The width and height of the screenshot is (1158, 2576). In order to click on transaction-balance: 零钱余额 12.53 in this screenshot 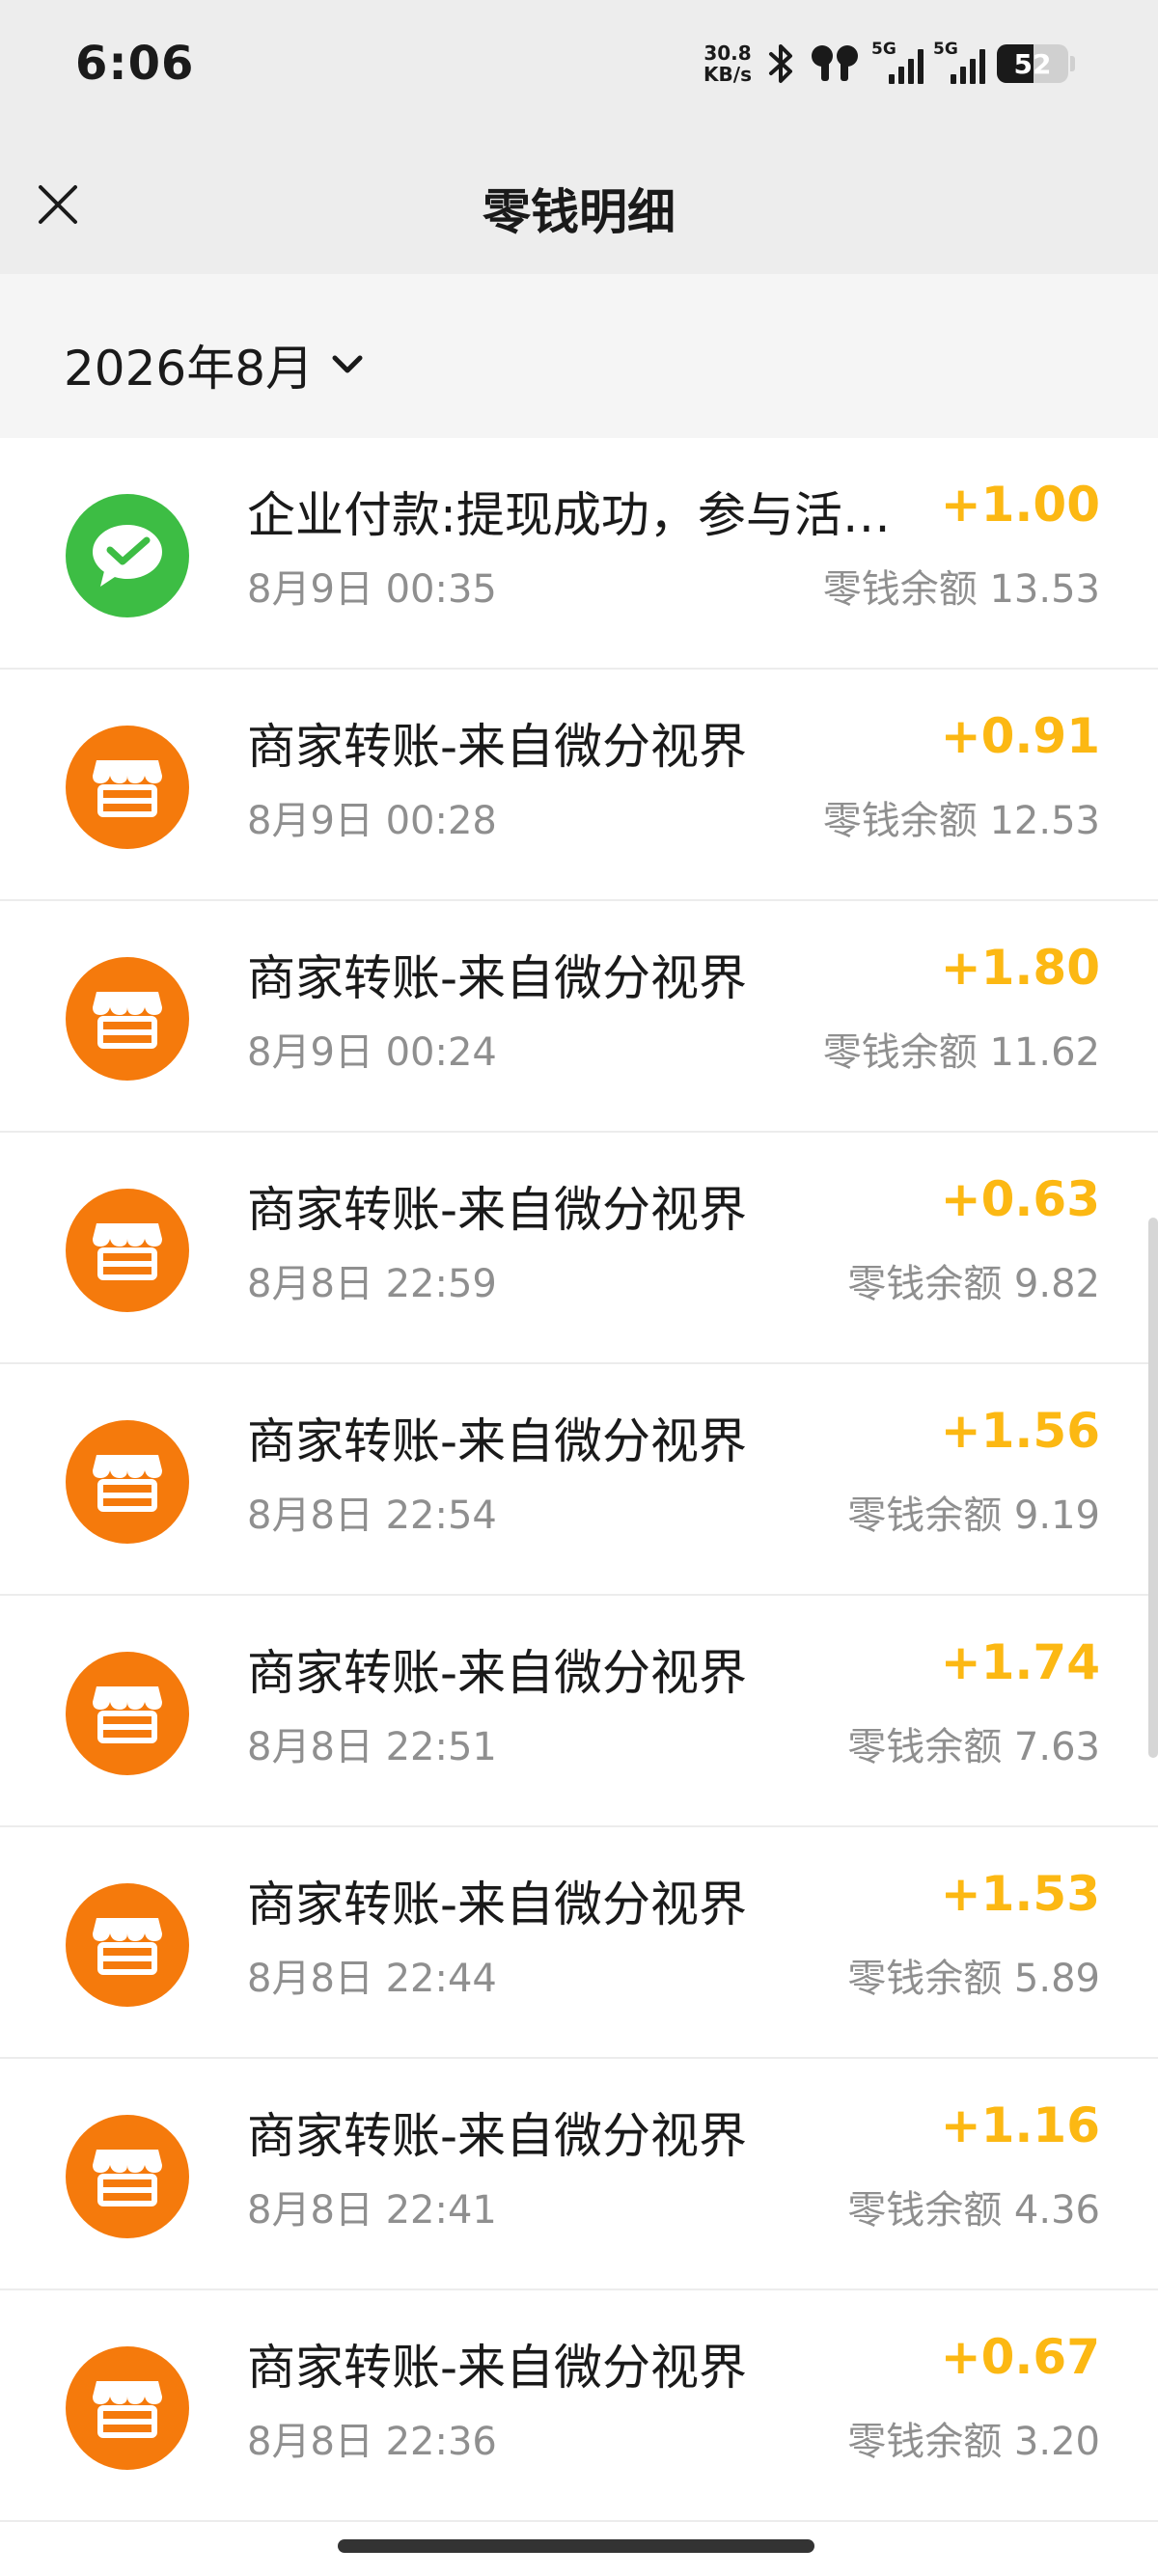, I will do `click(961, 821)`.